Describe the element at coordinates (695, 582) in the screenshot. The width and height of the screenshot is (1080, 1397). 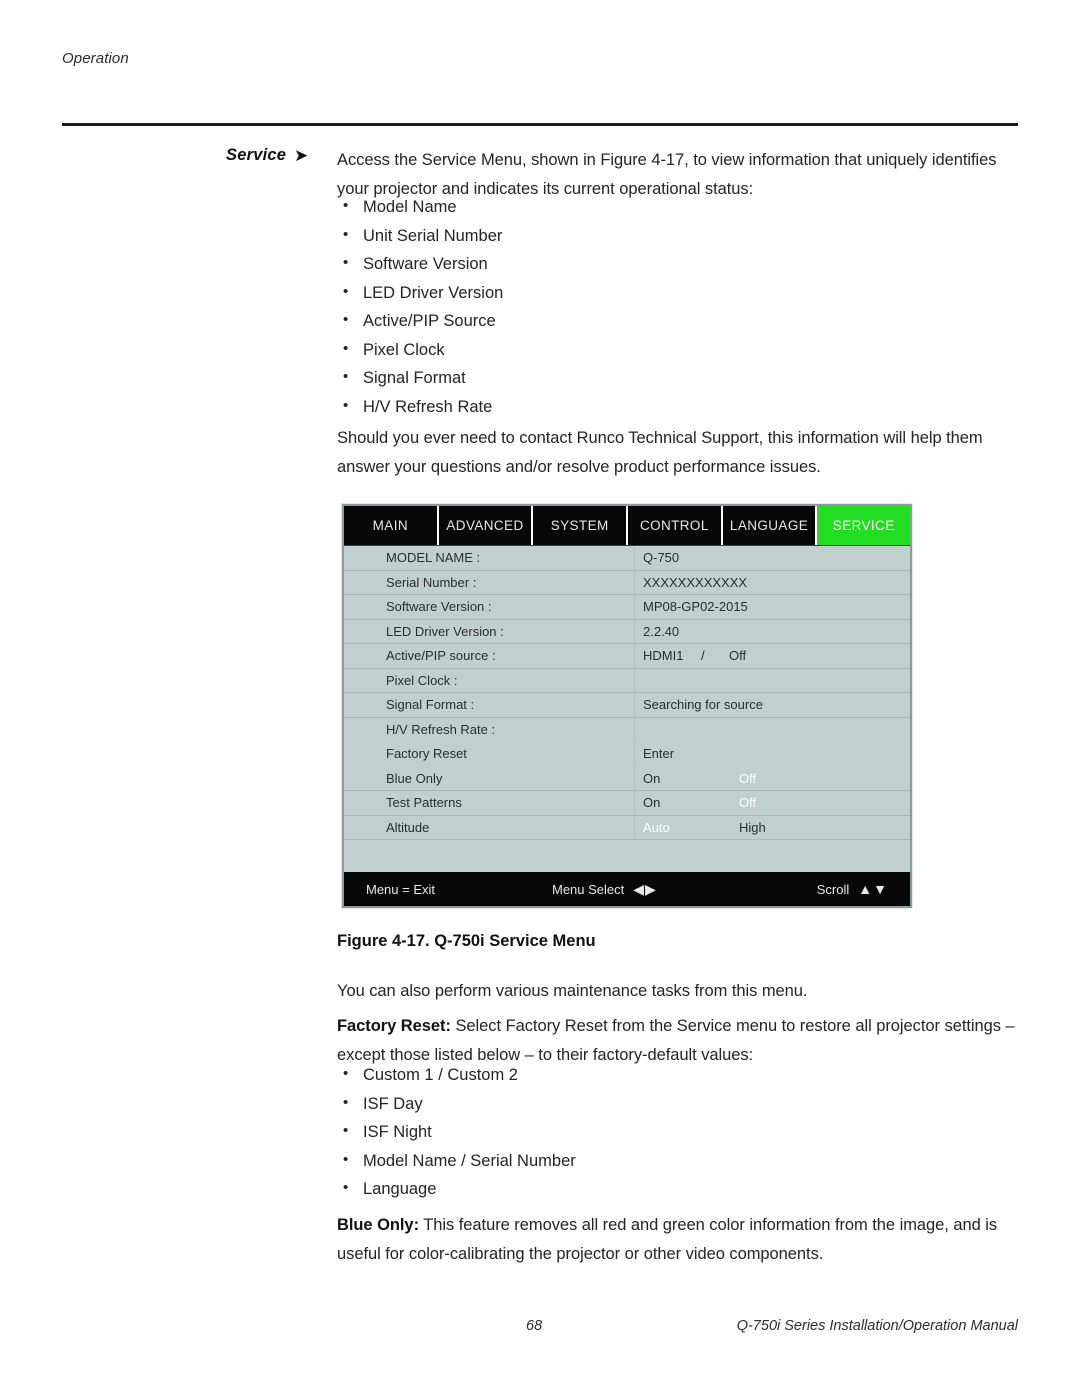
I see `osd-value-text: XXXXXXXXXXXX` at that location.